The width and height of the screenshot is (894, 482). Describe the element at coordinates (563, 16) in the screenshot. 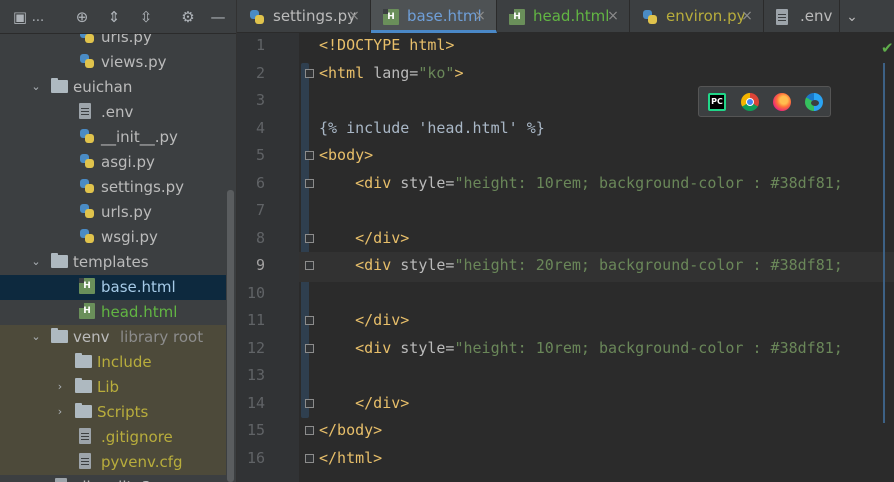

I see `tab-head-html: Hhead.html ×` at that location.